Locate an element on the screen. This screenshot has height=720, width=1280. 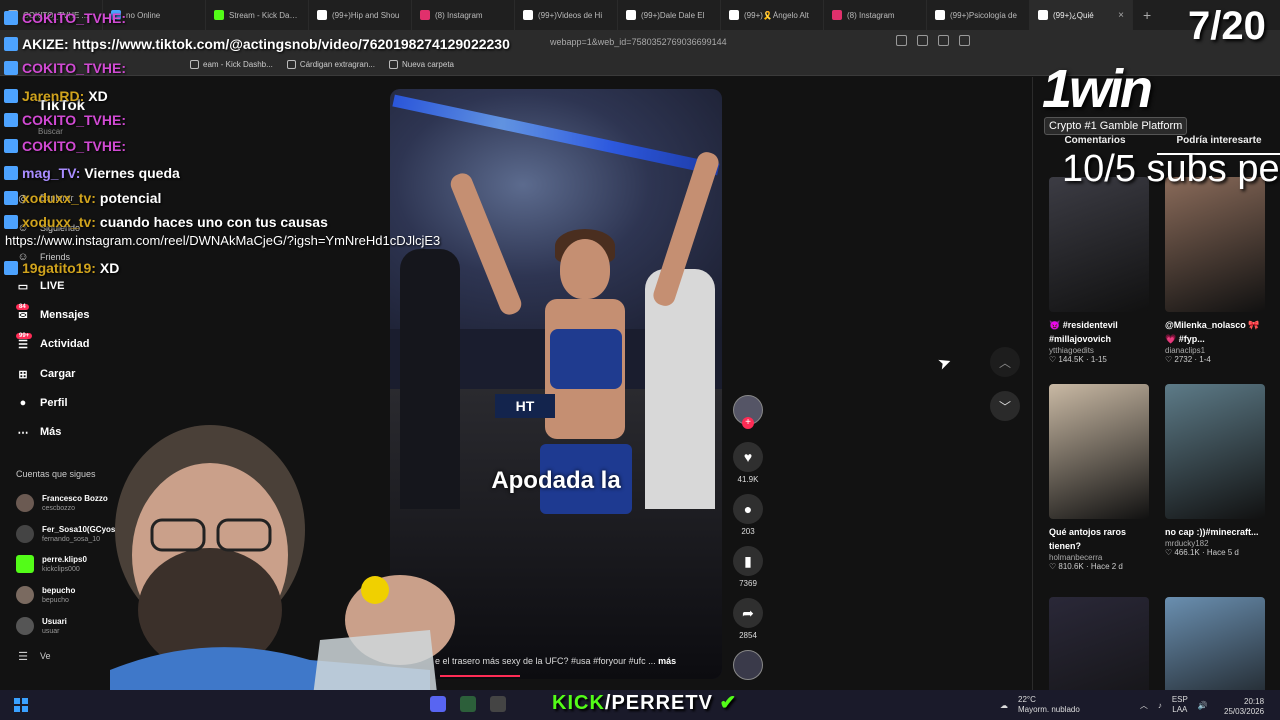
nav-live: ▭ LIVE is located at coordinates (73, 286).